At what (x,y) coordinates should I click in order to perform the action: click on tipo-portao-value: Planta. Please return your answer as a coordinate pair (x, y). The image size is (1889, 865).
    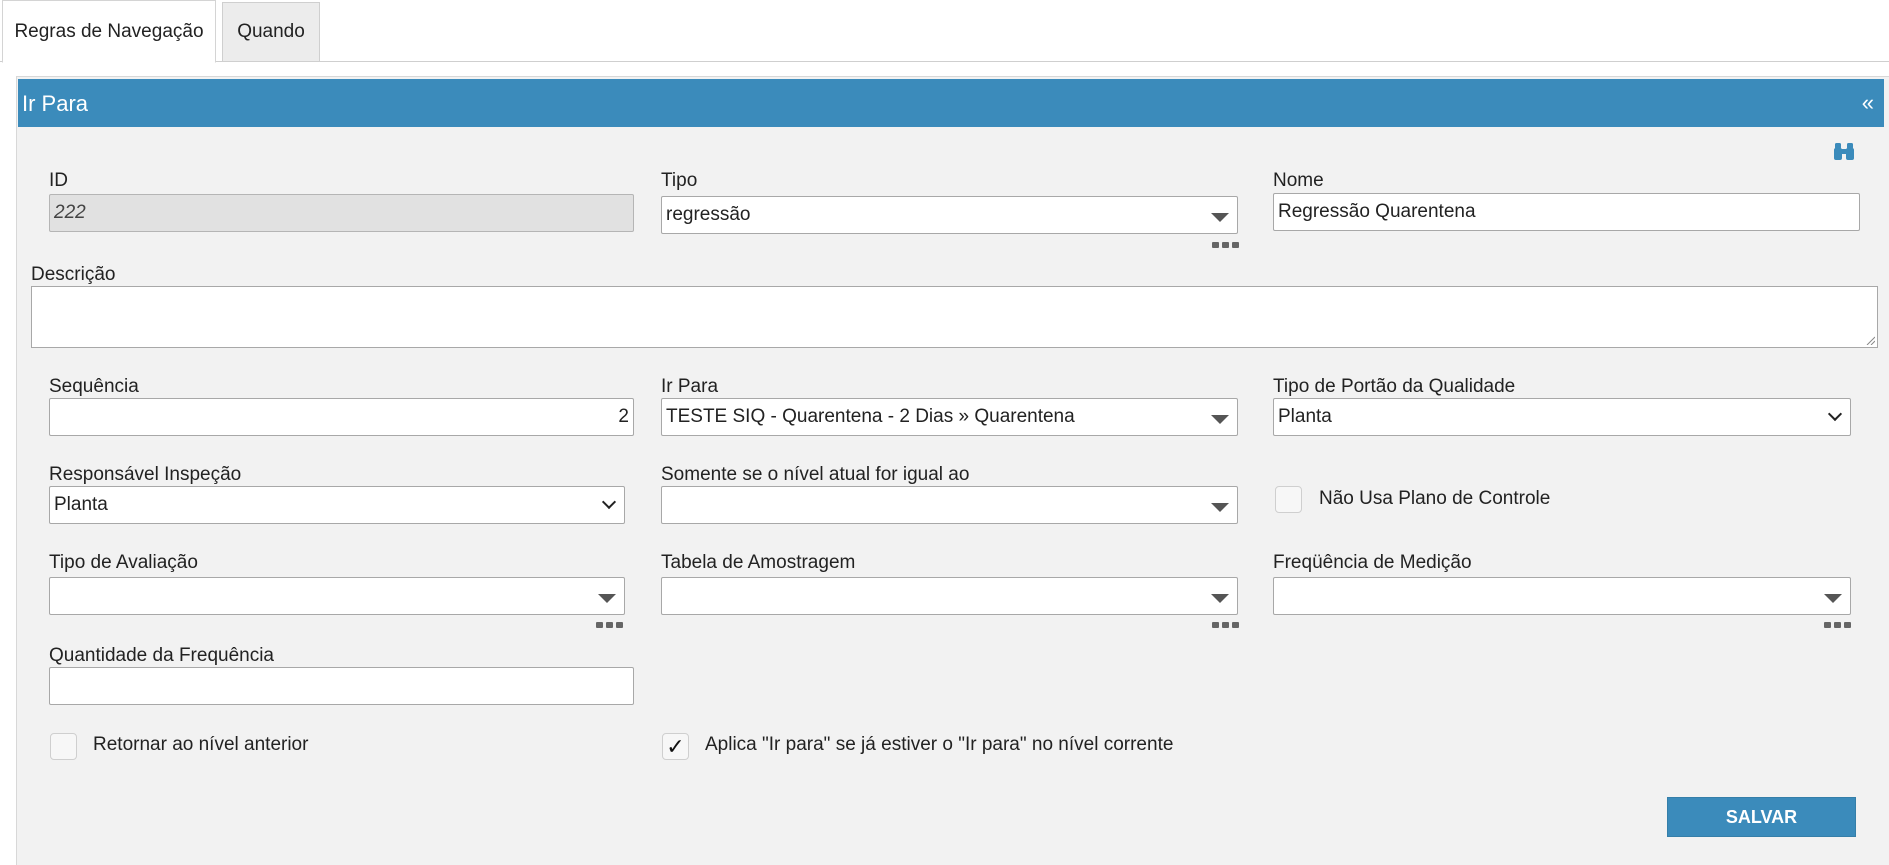
    Looking at the image, I should click on (1305, 416).